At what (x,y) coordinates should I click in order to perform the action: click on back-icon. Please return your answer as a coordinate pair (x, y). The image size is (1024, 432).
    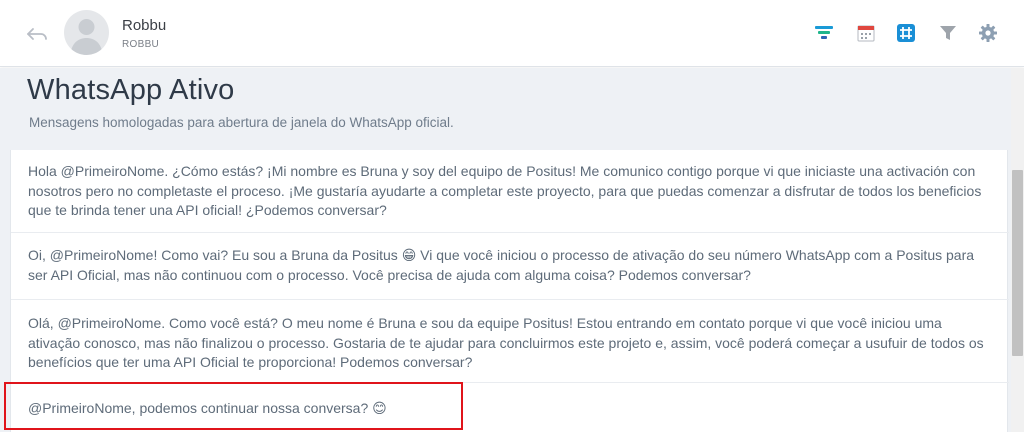
    Looking at the image, I should click on (37, 34).